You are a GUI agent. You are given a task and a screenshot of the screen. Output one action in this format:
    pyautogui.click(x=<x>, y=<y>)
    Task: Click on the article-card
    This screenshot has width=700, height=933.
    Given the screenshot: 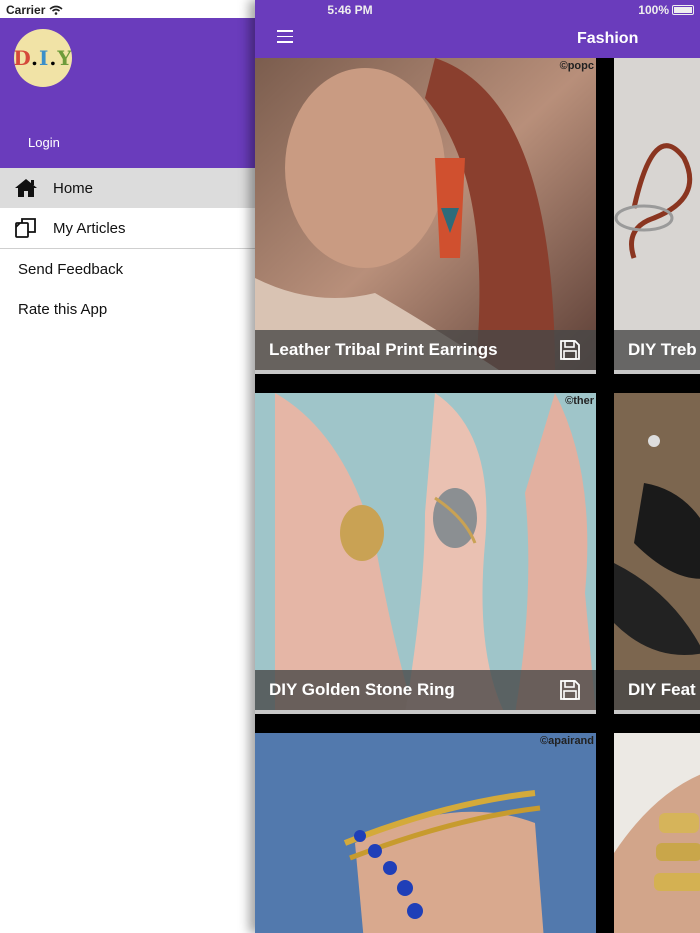 What is the action you would take?
    pyautogui.click(x=657, y=833)
    